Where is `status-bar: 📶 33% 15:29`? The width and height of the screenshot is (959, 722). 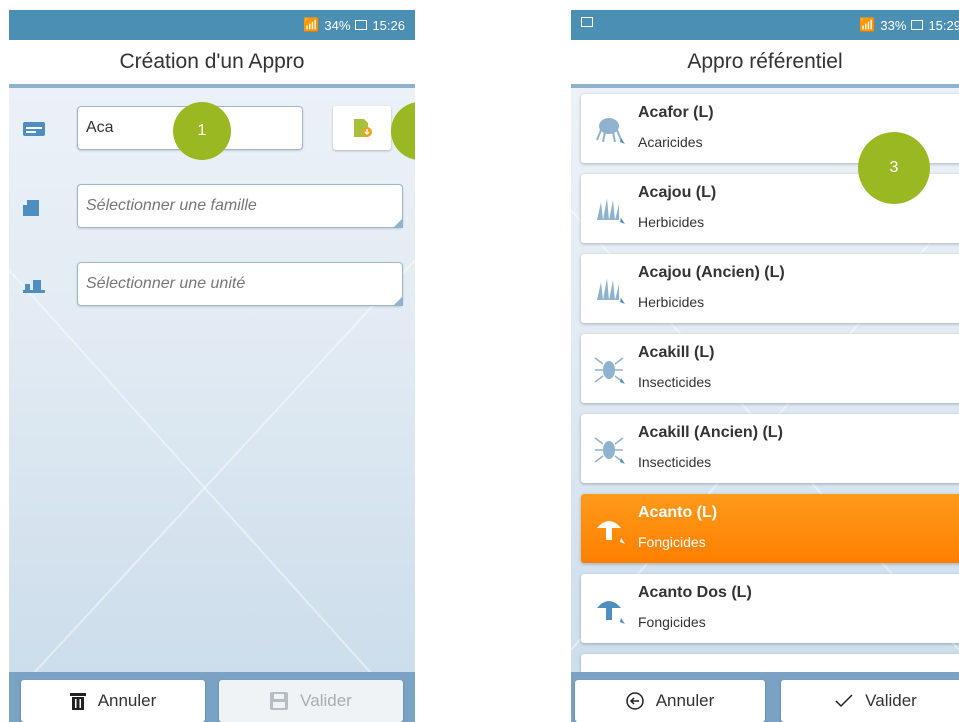 status-bar: 📶 33% 15:29 is located at coordinates (765, 25).